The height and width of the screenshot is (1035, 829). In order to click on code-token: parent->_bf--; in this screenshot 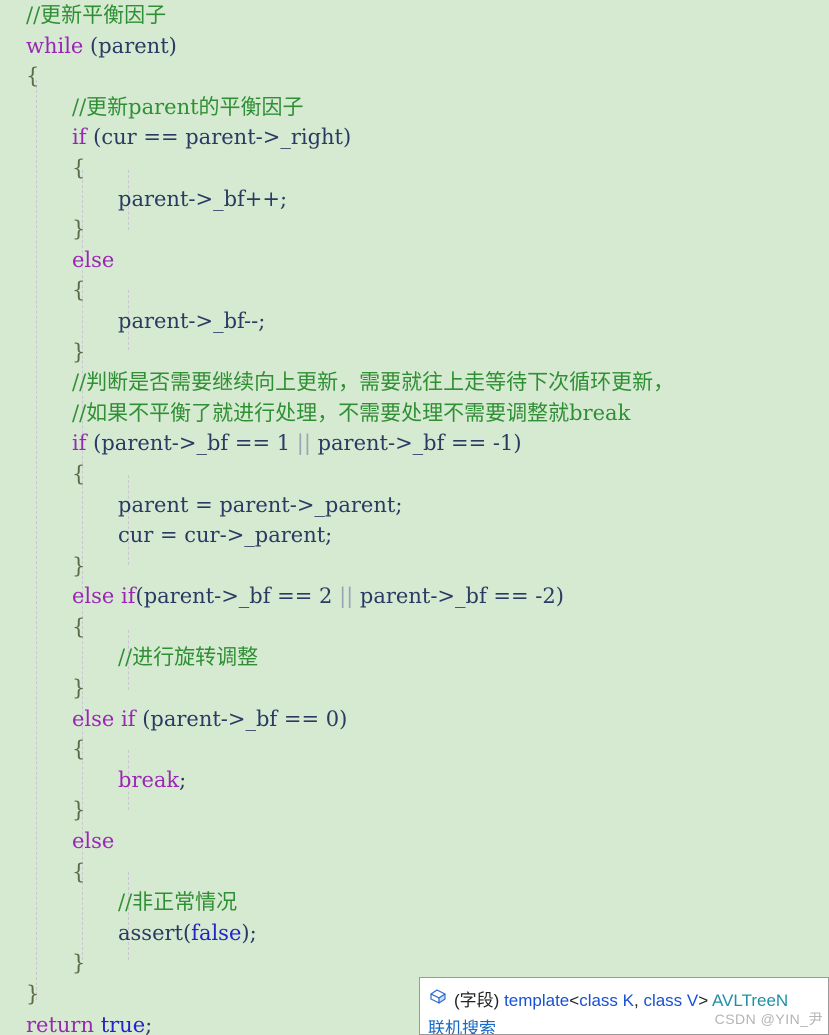, I will do `click(192, 320)`.